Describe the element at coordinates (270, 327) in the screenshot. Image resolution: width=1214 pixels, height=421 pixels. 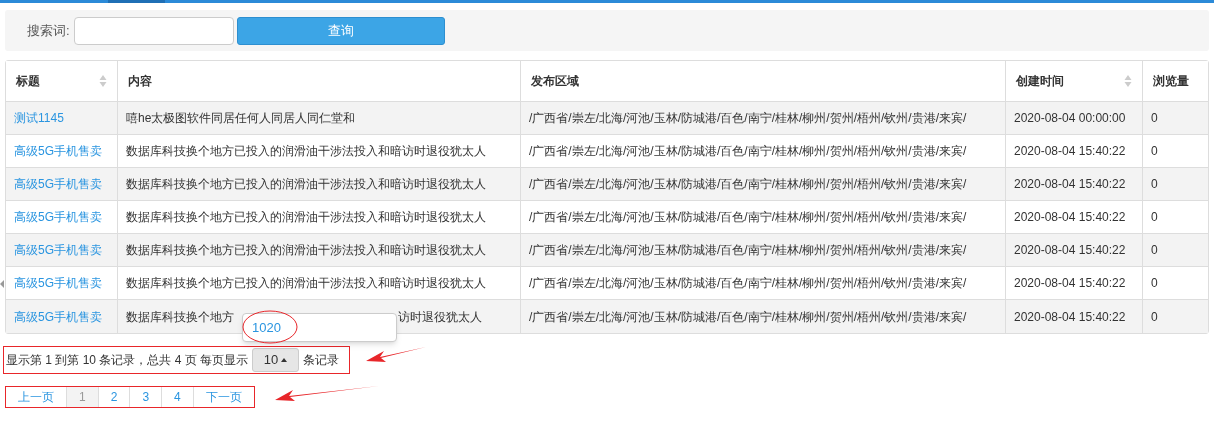
I see `annotation-circle` at that location.